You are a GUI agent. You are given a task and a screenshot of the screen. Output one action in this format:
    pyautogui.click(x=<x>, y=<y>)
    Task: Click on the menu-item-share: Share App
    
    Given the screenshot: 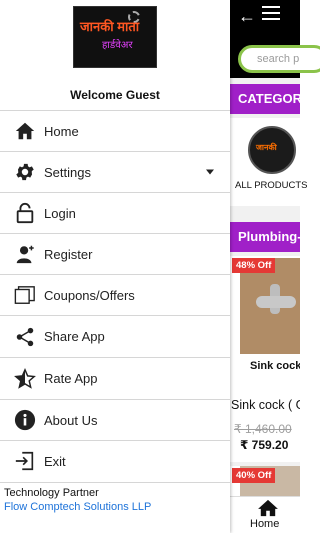 What is the action you would take?
    pyautogui.click(x=115, y=336)
    